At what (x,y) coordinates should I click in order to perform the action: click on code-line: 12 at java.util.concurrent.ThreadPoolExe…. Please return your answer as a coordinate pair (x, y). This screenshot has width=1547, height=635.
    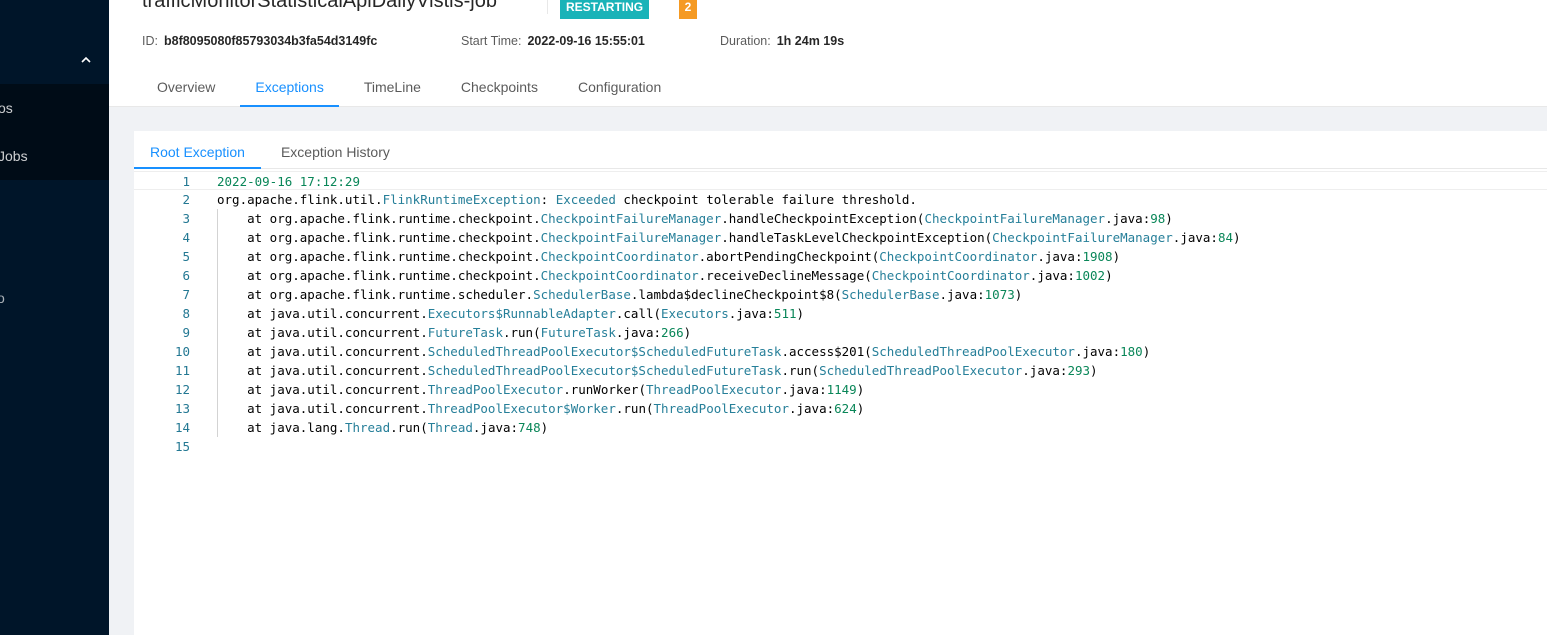
    Looking at the image, I should click on (840, 389).